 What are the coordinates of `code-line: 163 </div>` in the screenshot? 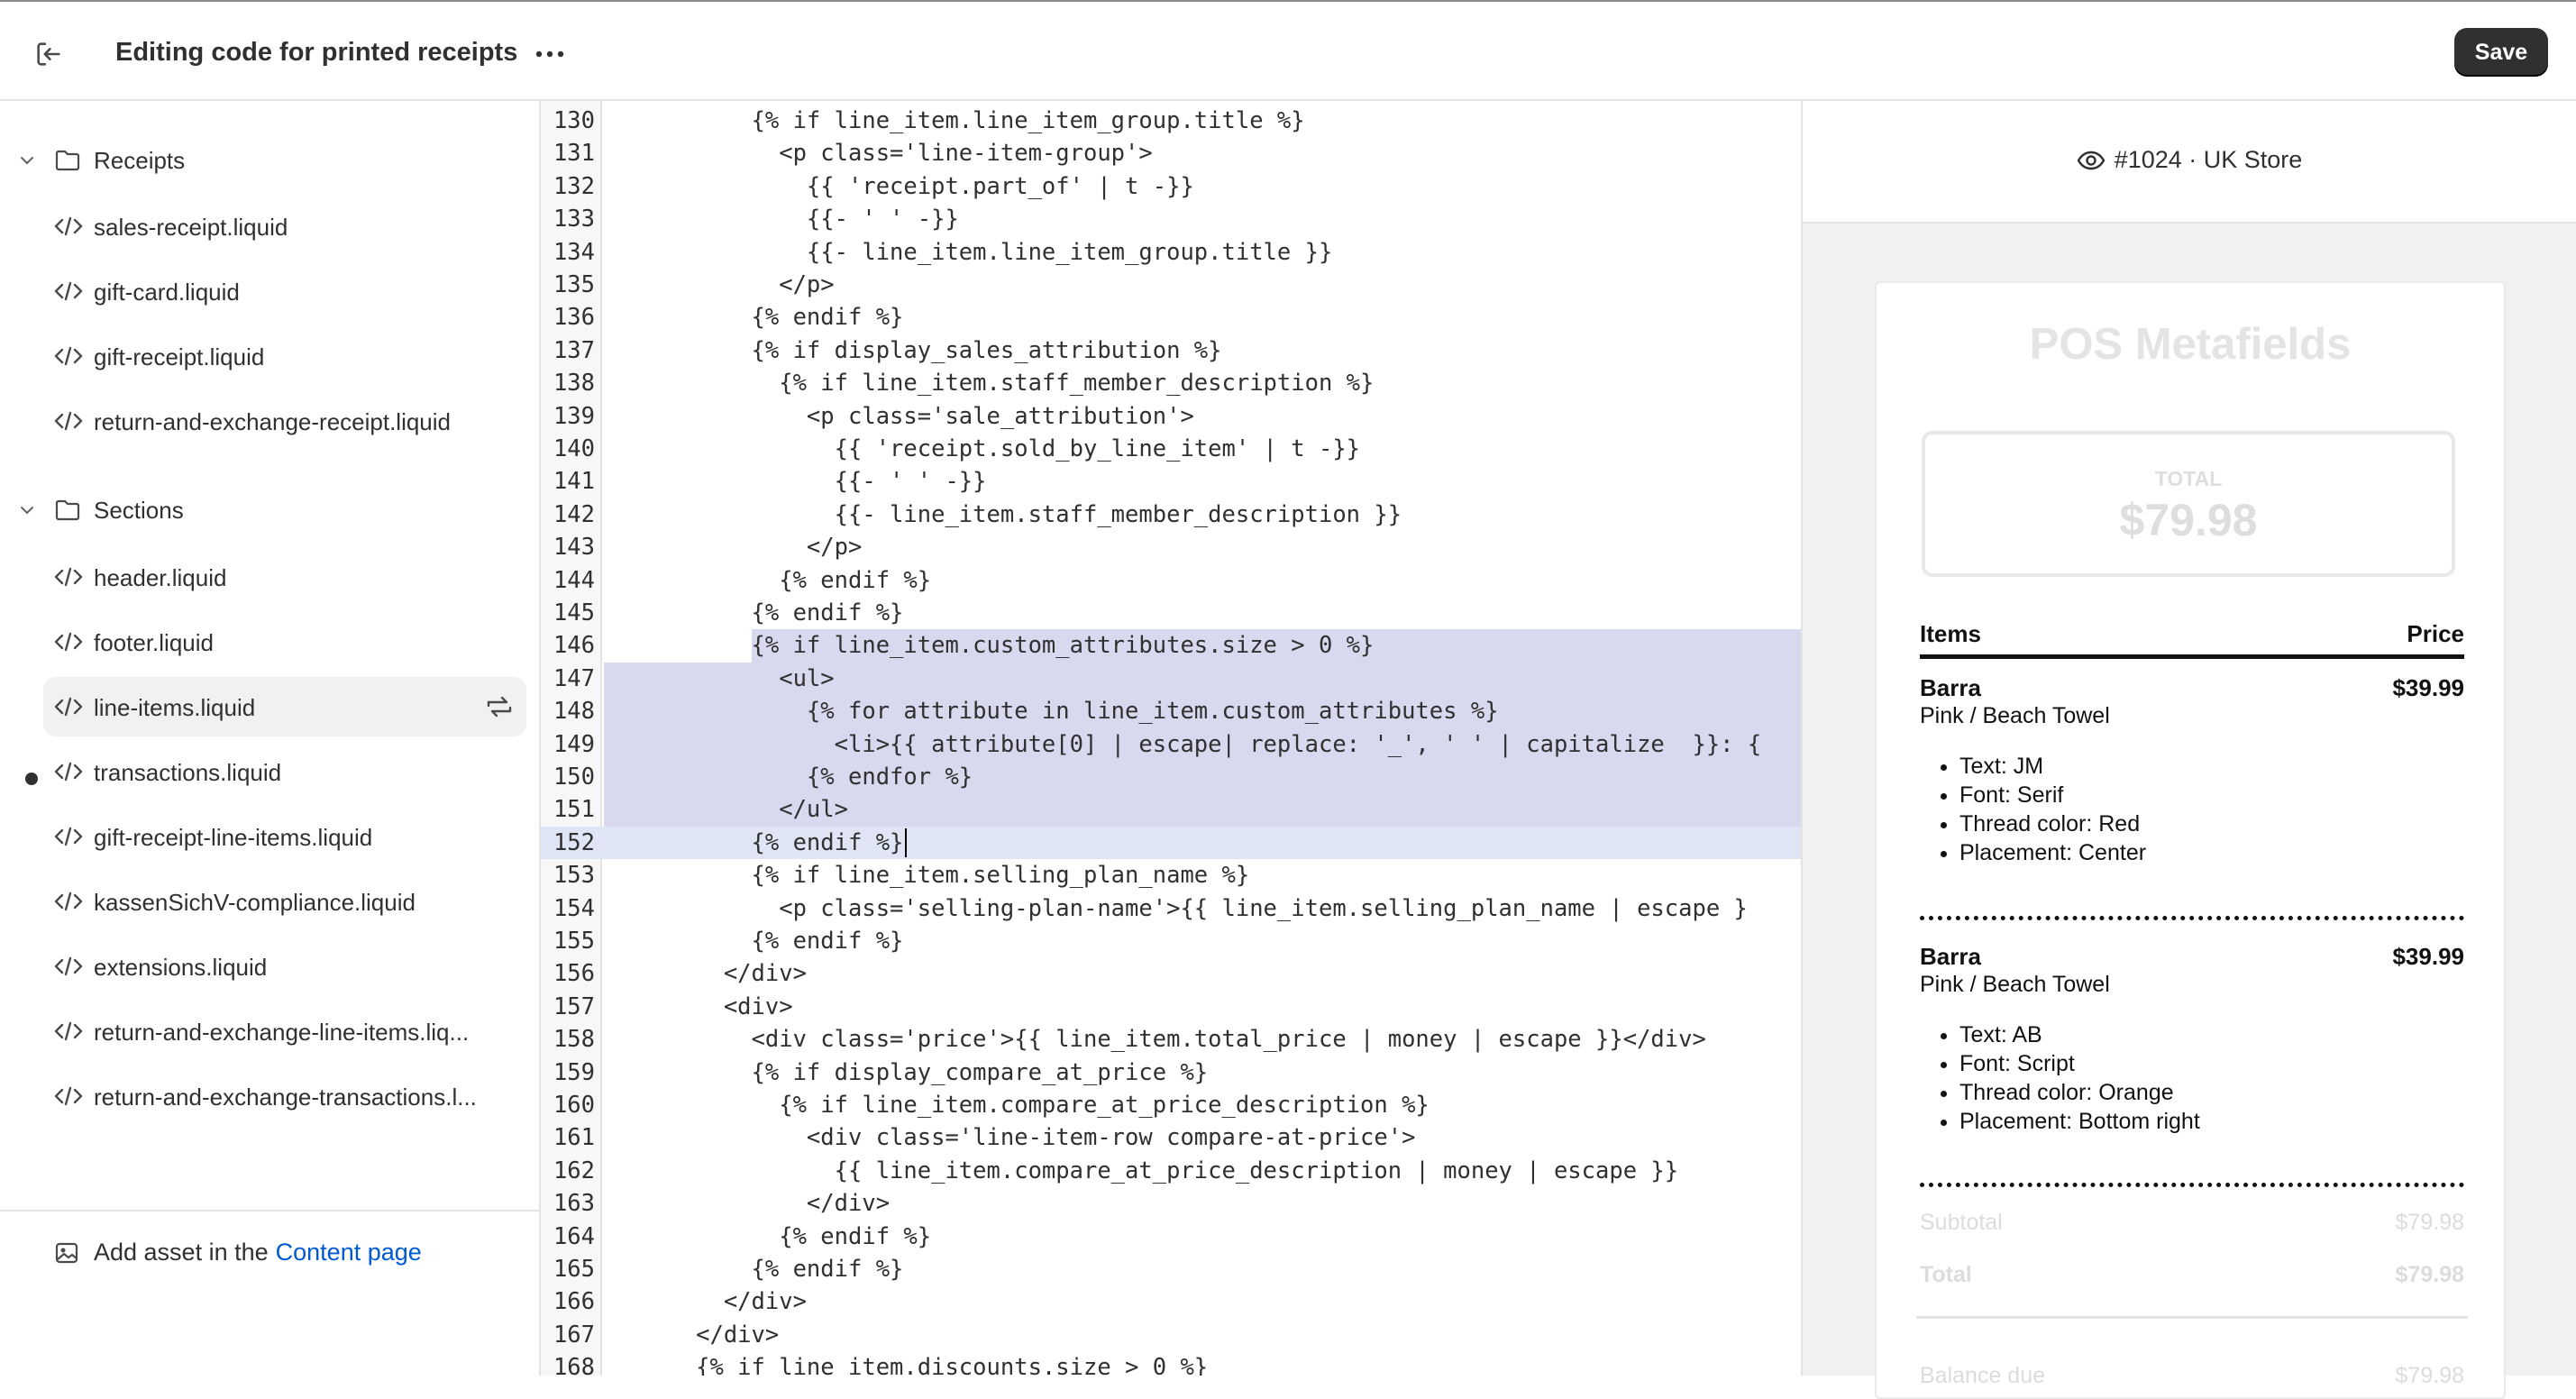 It's located at (1171, 1203).